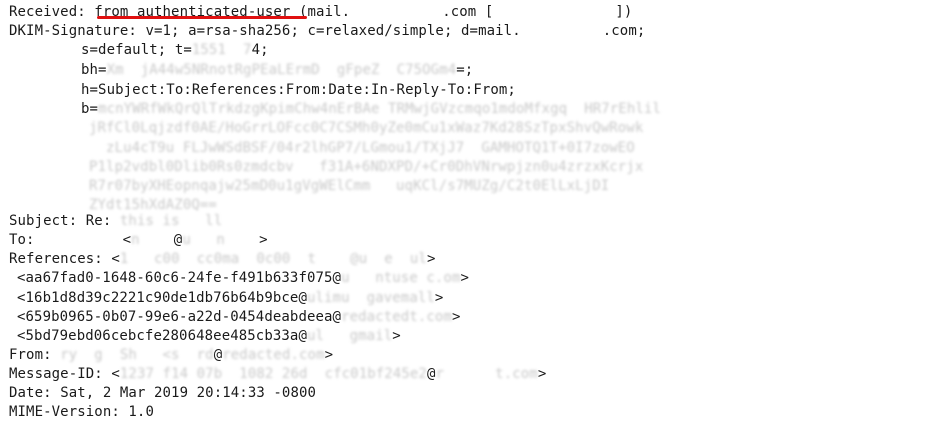 The width and height of the screenshot is (933, 422). What do you see at coordinates (179, 278) in the screenshot?
I see `reference-id: <aa67fad0-1648-60c6-24fe-f491b633f075@` at bounding box center [179, 278].